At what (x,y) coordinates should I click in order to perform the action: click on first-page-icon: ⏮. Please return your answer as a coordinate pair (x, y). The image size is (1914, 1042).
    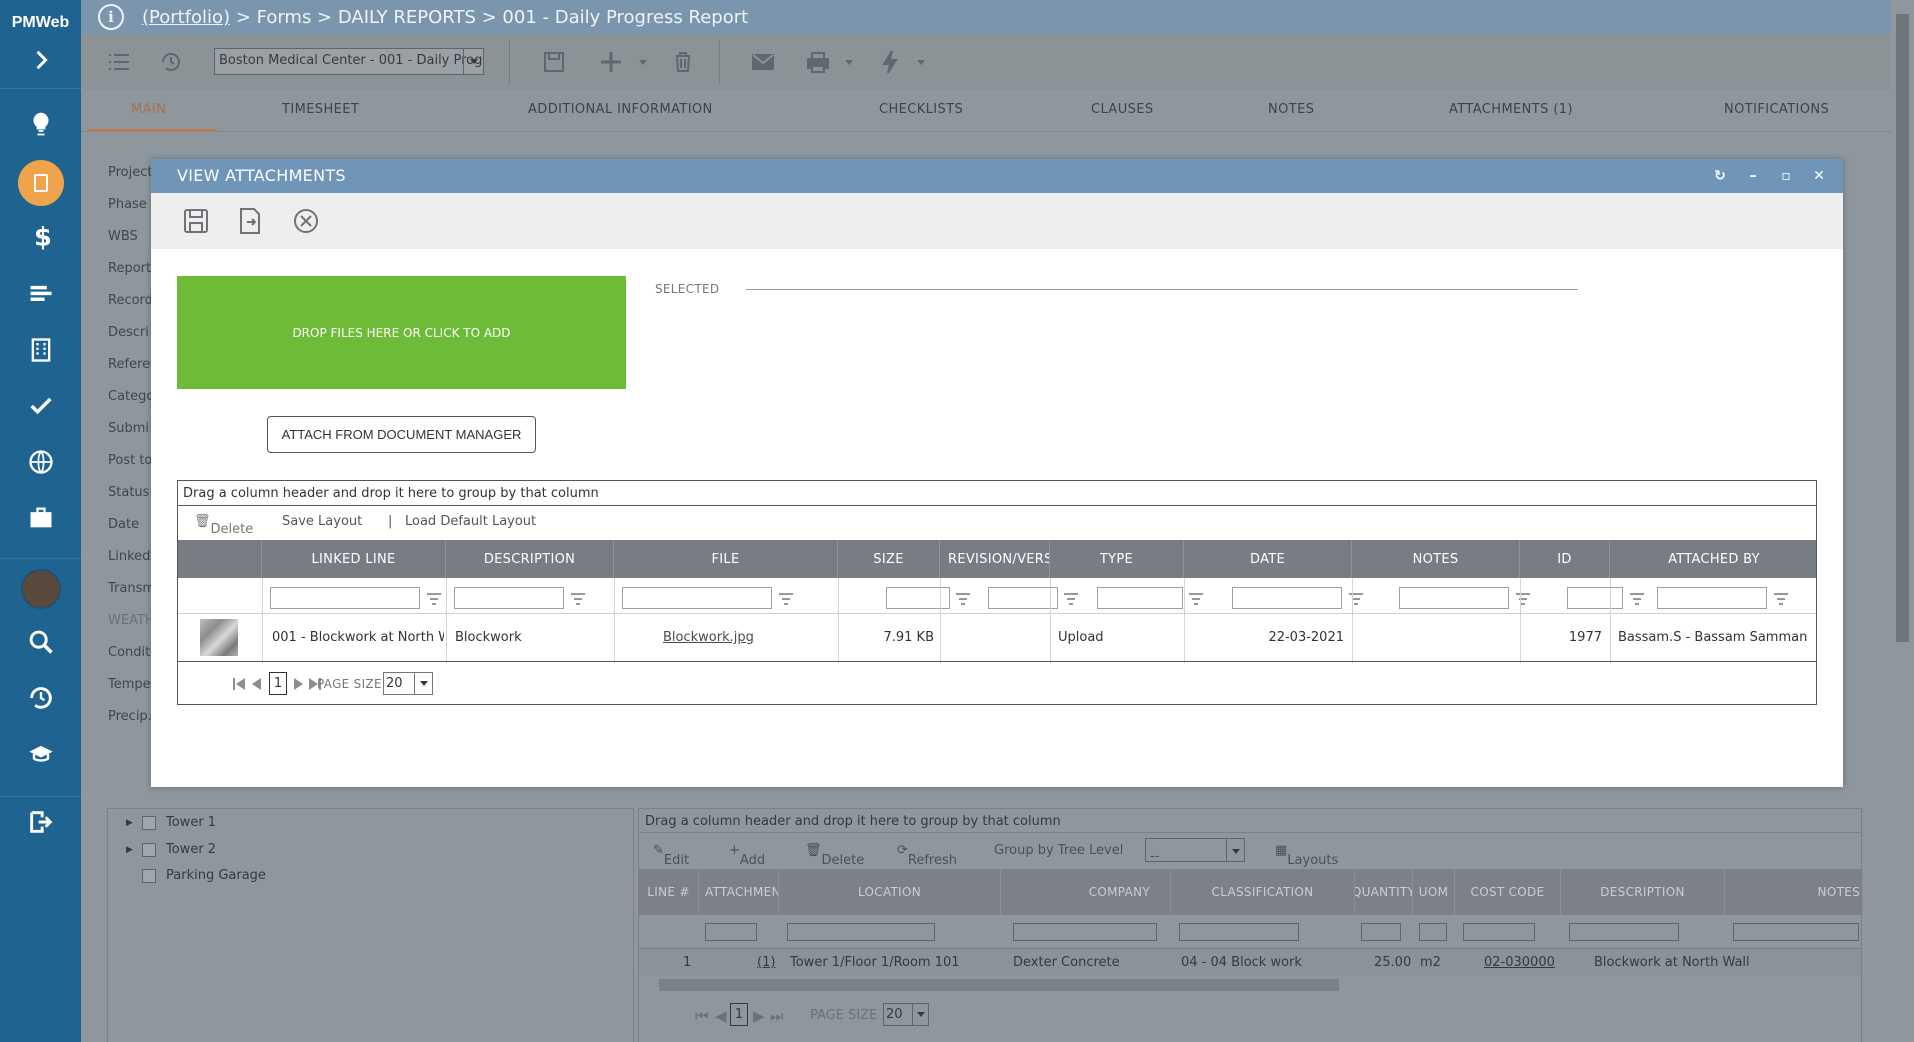
    Looking at the image, I should click on (702, 1016).